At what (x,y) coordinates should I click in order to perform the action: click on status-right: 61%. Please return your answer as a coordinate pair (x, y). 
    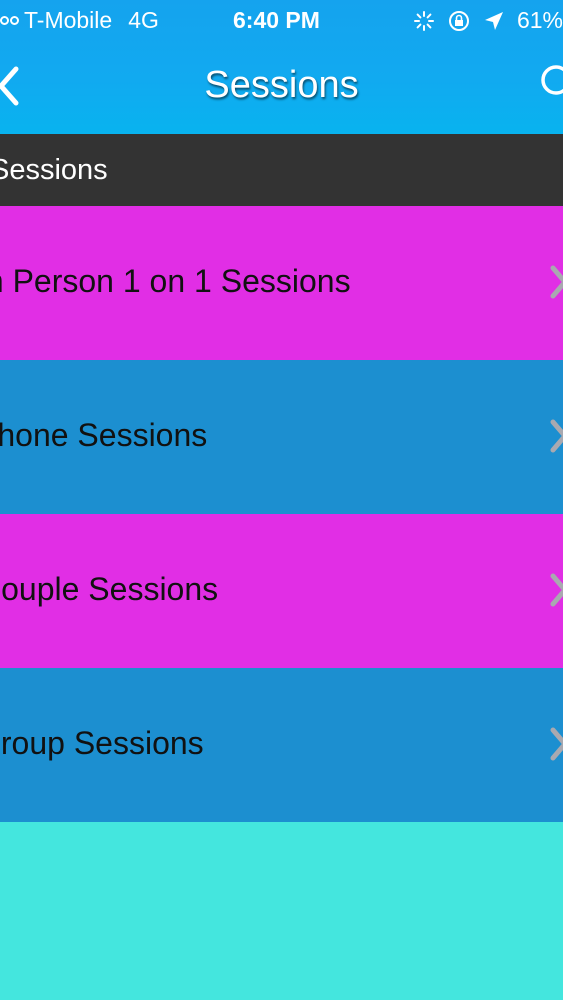
    Looking at the image, I should click on (488, 20).